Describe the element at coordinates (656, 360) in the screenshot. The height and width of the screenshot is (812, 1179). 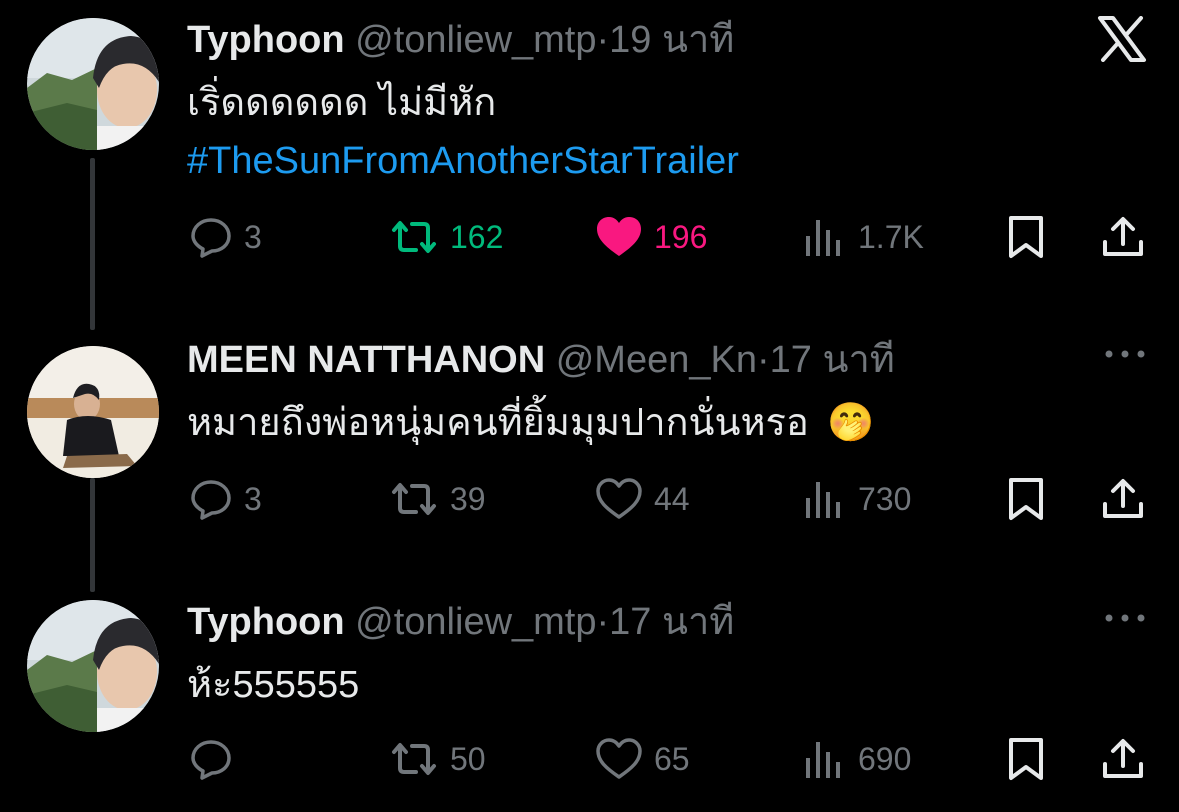
I see `username-handle: @Meen_Kn` at that location.